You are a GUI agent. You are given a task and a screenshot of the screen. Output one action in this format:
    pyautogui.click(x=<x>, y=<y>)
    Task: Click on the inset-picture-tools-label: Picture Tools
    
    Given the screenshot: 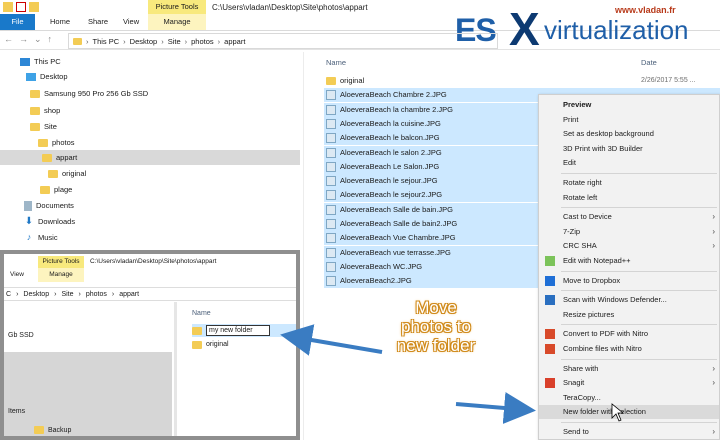 What is the action you would take?
    pyautogui.click(x=61, y=262)
    